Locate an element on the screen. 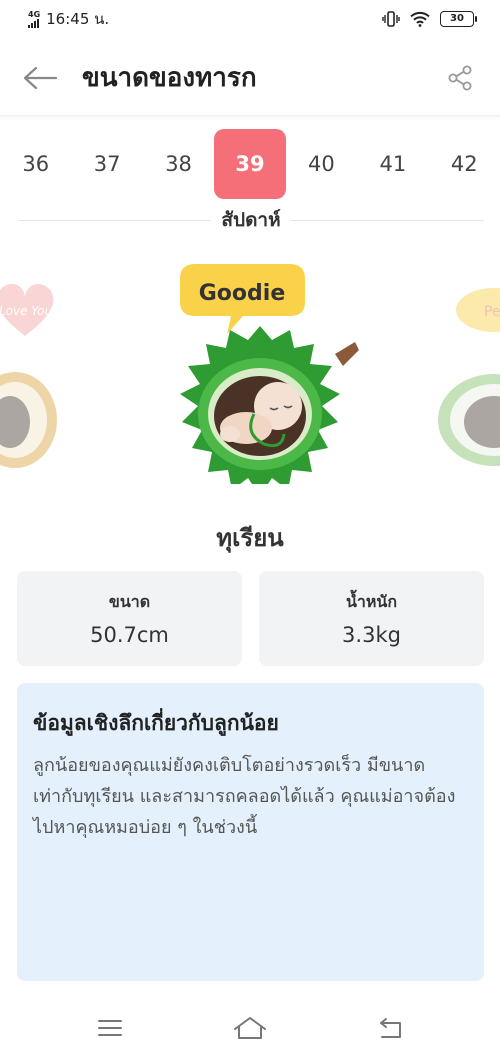  page-title: ขนาดของทารก is located at coordinates (169, 78).